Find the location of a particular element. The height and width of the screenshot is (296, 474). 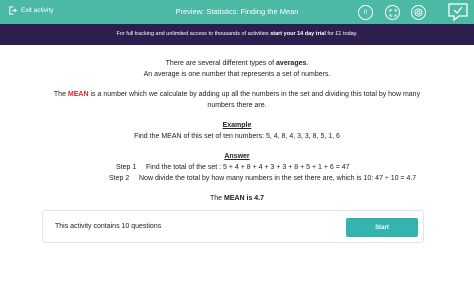

expand-icon is located at coordinates (392, 12).